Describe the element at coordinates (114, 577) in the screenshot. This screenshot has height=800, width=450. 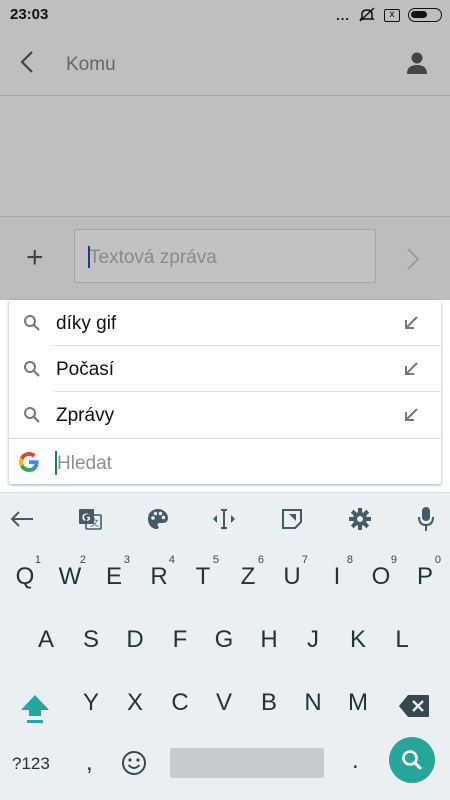
I see `key: E3` at that location.